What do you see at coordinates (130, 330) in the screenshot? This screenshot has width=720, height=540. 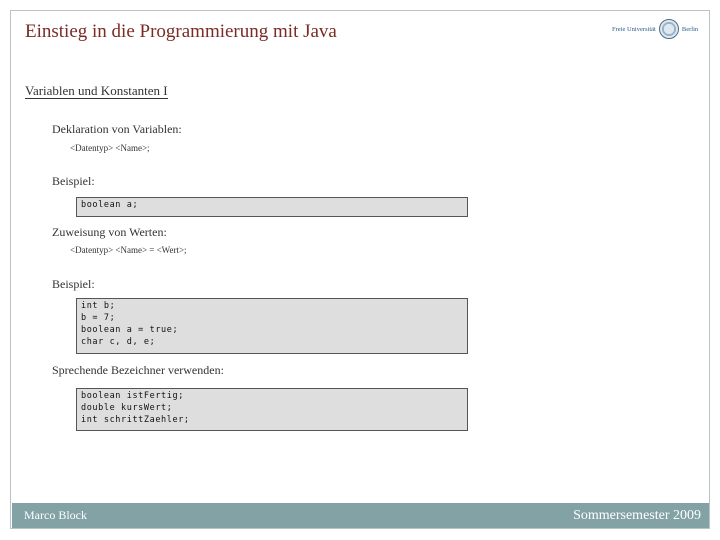 I see `code-line: boolean a = true;` at bounding box center [130, 330].